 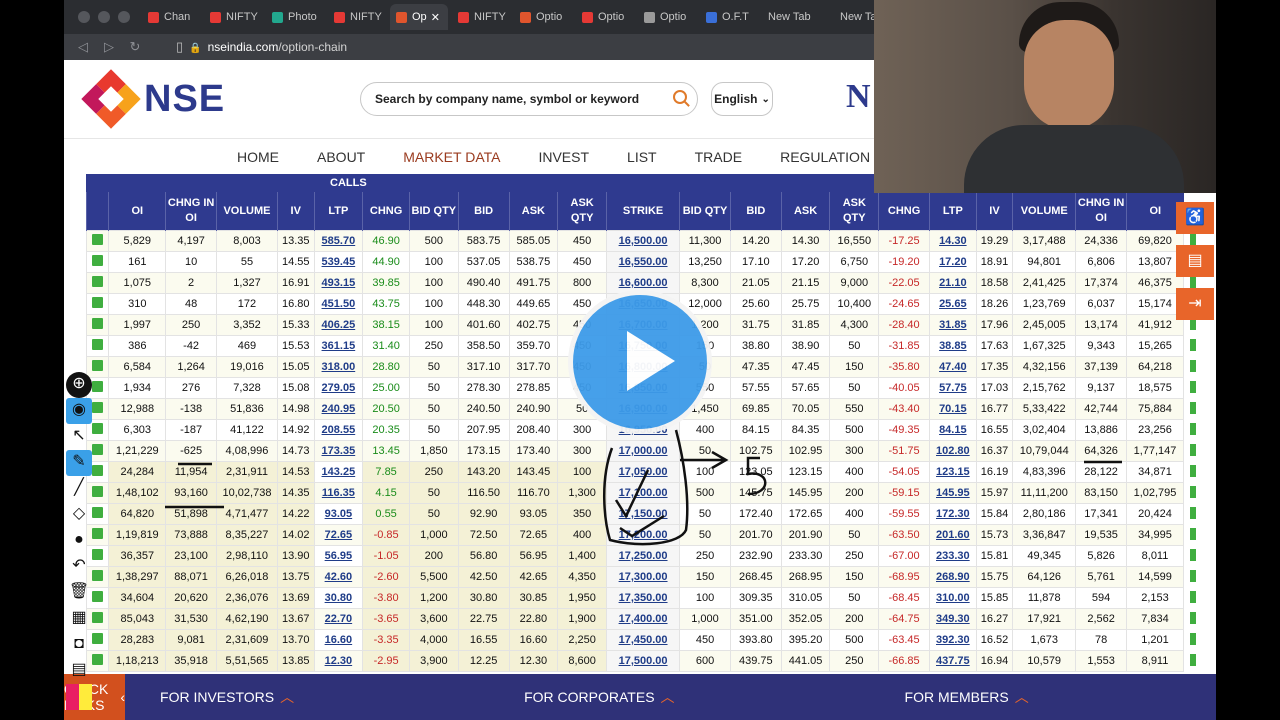 I want to click on webcam-person-face, so click(x=1069, y=75).